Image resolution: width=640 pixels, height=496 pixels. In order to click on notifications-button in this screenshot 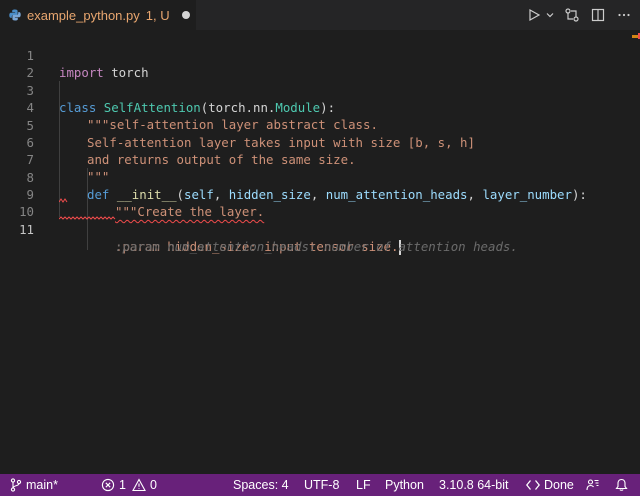, I will do `click(623, 485)`.